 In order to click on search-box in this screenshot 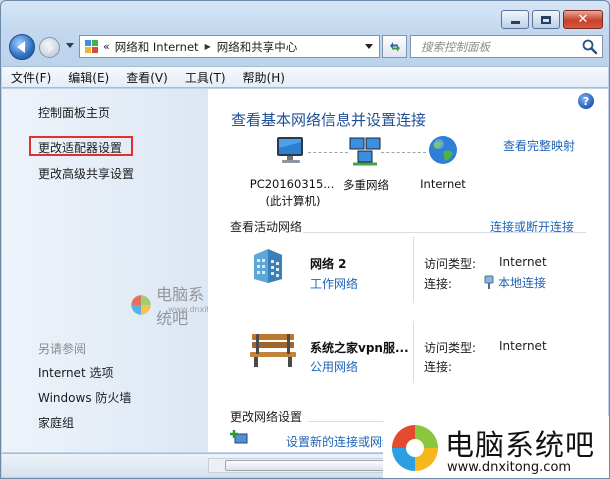, I will do `click(506, 46)`.